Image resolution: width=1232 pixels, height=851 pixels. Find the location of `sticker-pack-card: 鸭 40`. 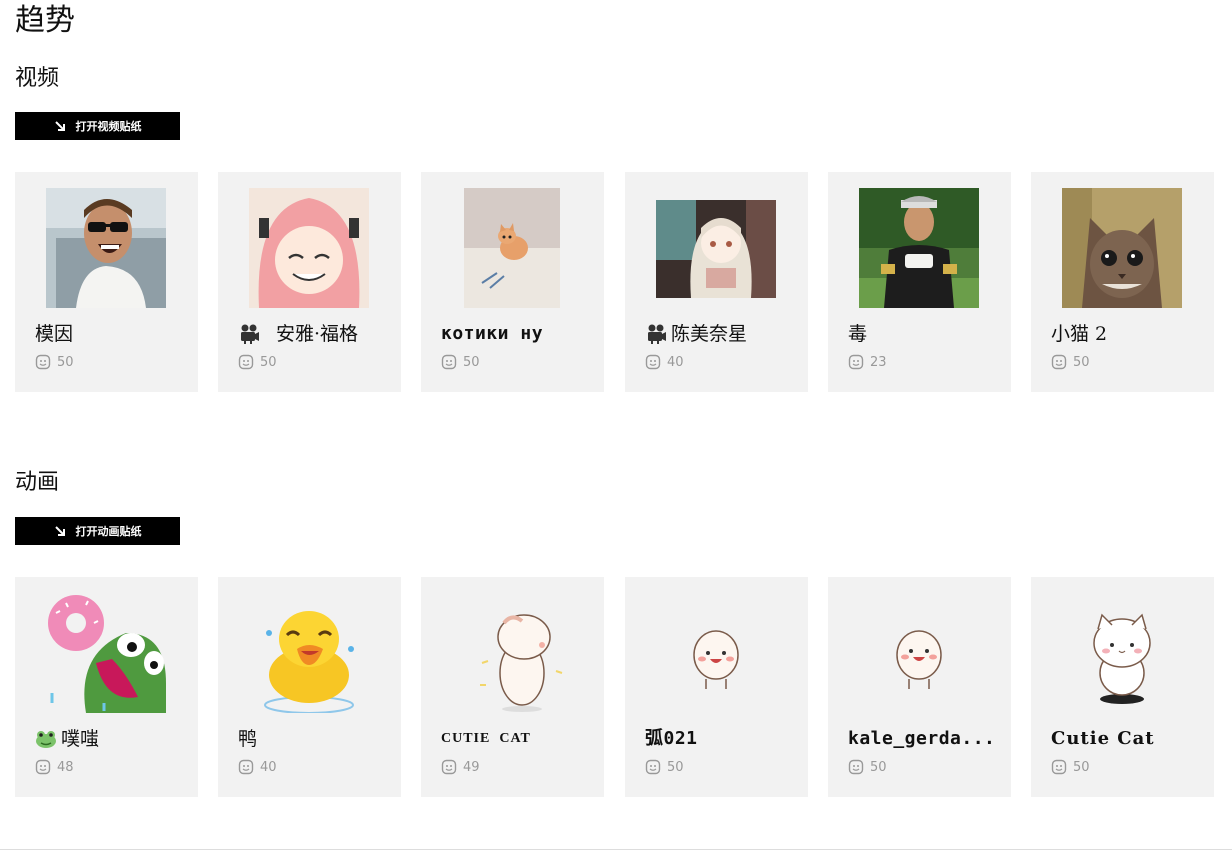

sticker-pack-card: 鸭 40 is located at coordinates (309, 687).